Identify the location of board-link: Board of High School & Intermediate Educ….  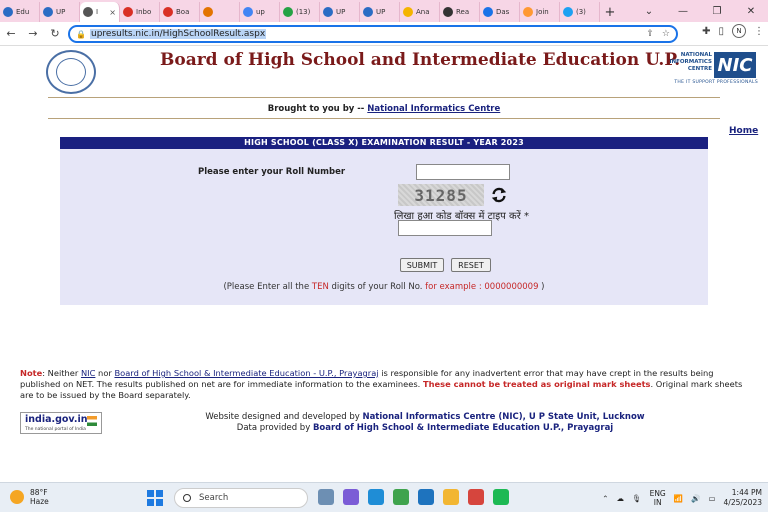
(246, 373).